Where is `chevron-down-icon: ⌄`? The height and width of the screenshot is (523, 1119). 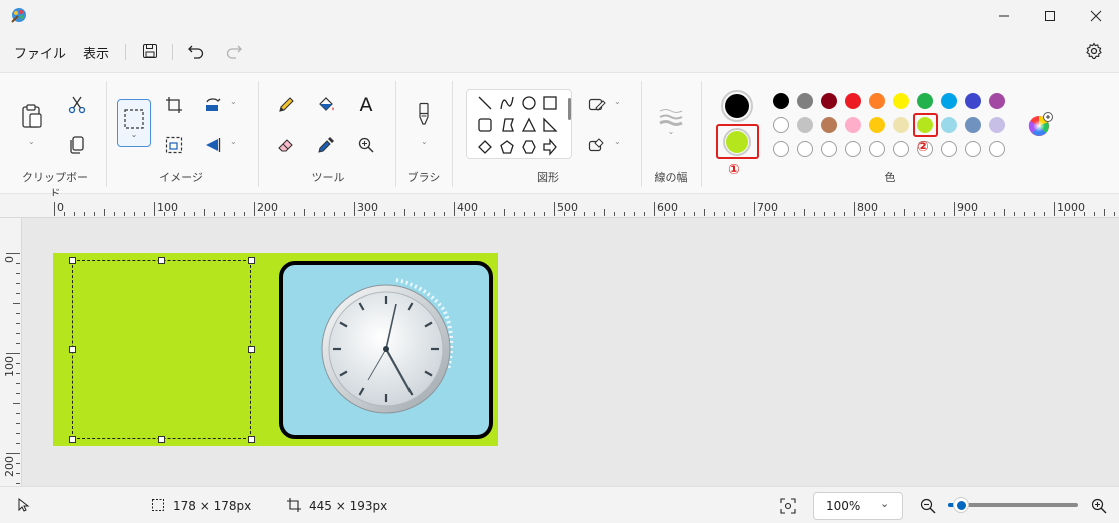 chevron-down-icon: ⌄ is located at coordinates (233, 141).